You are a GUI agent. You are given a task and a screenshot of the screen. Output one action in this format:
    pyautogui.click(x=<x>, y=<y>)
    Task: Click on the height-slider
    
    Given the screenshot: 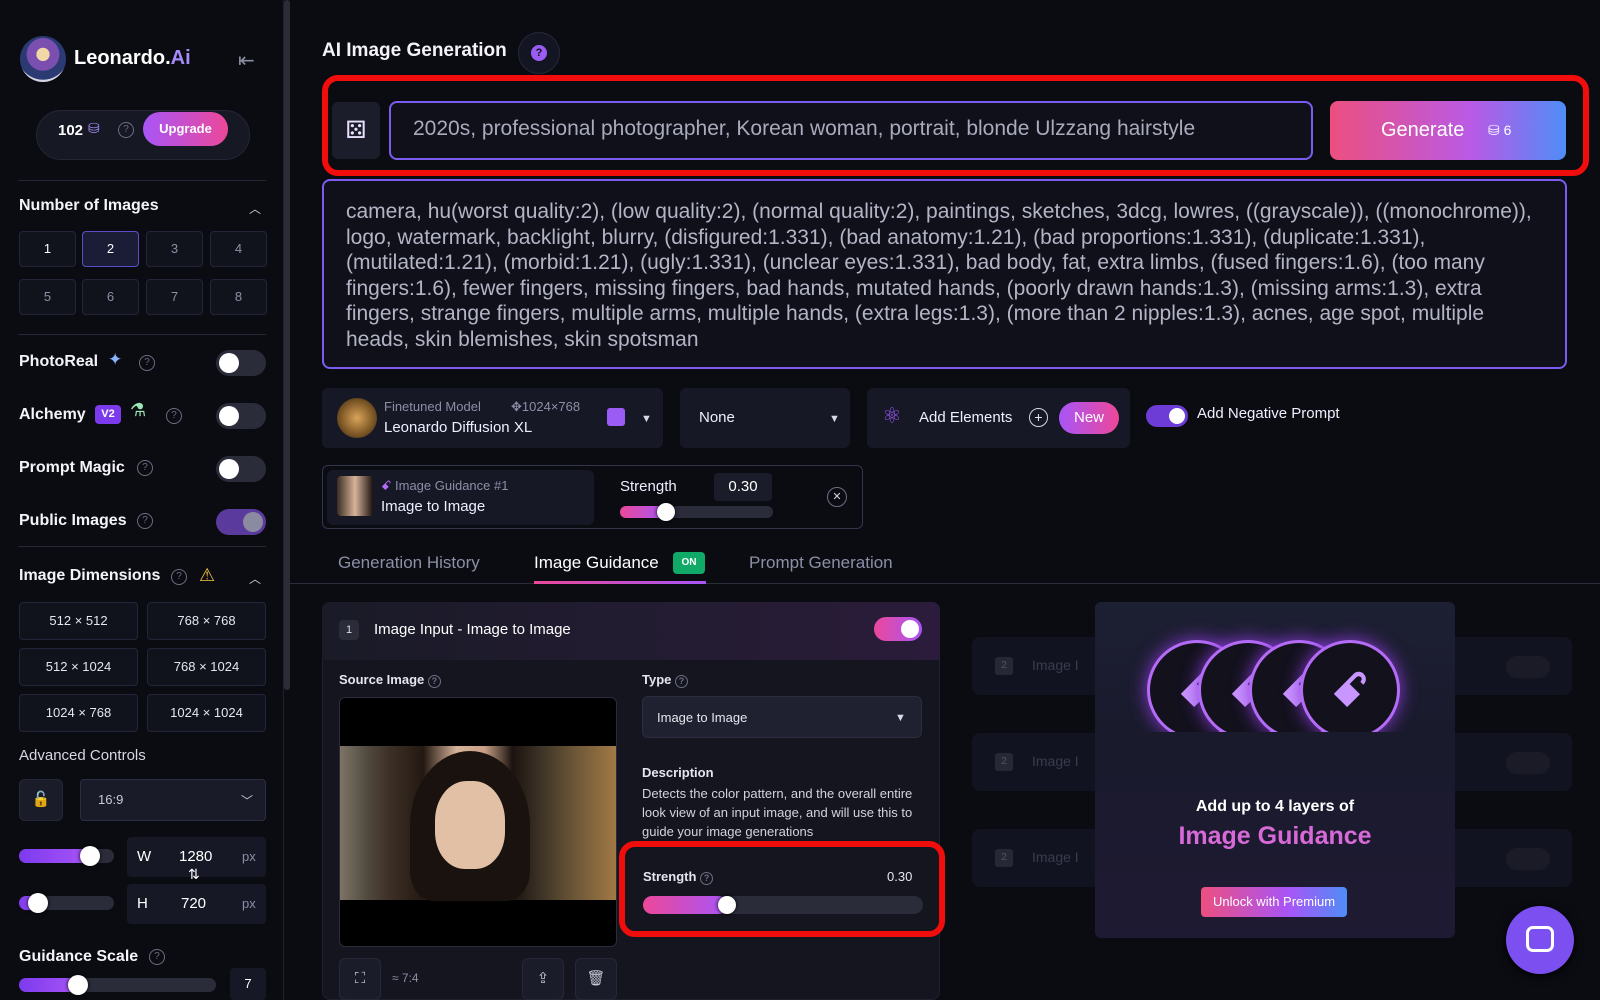 What is the action you would take?
    pyautogui.click(x=66, y=903)
    